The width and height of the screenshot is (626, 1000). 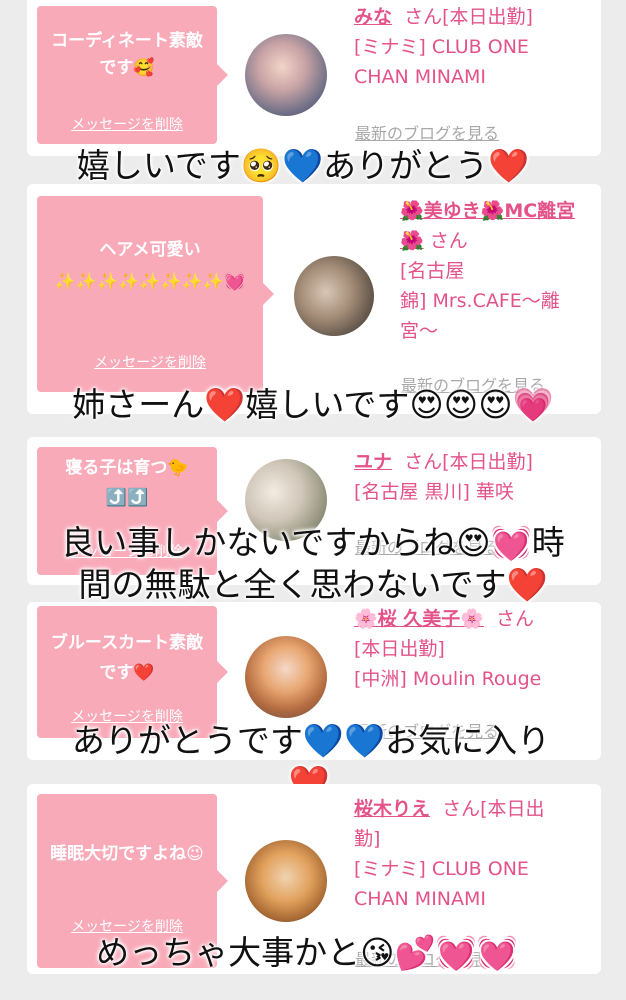 What do you see at coordinates (127, 854) in the screenshot?
I see `message-text: 睡眠大切ですよね😉` at bounding box center [127, 854].